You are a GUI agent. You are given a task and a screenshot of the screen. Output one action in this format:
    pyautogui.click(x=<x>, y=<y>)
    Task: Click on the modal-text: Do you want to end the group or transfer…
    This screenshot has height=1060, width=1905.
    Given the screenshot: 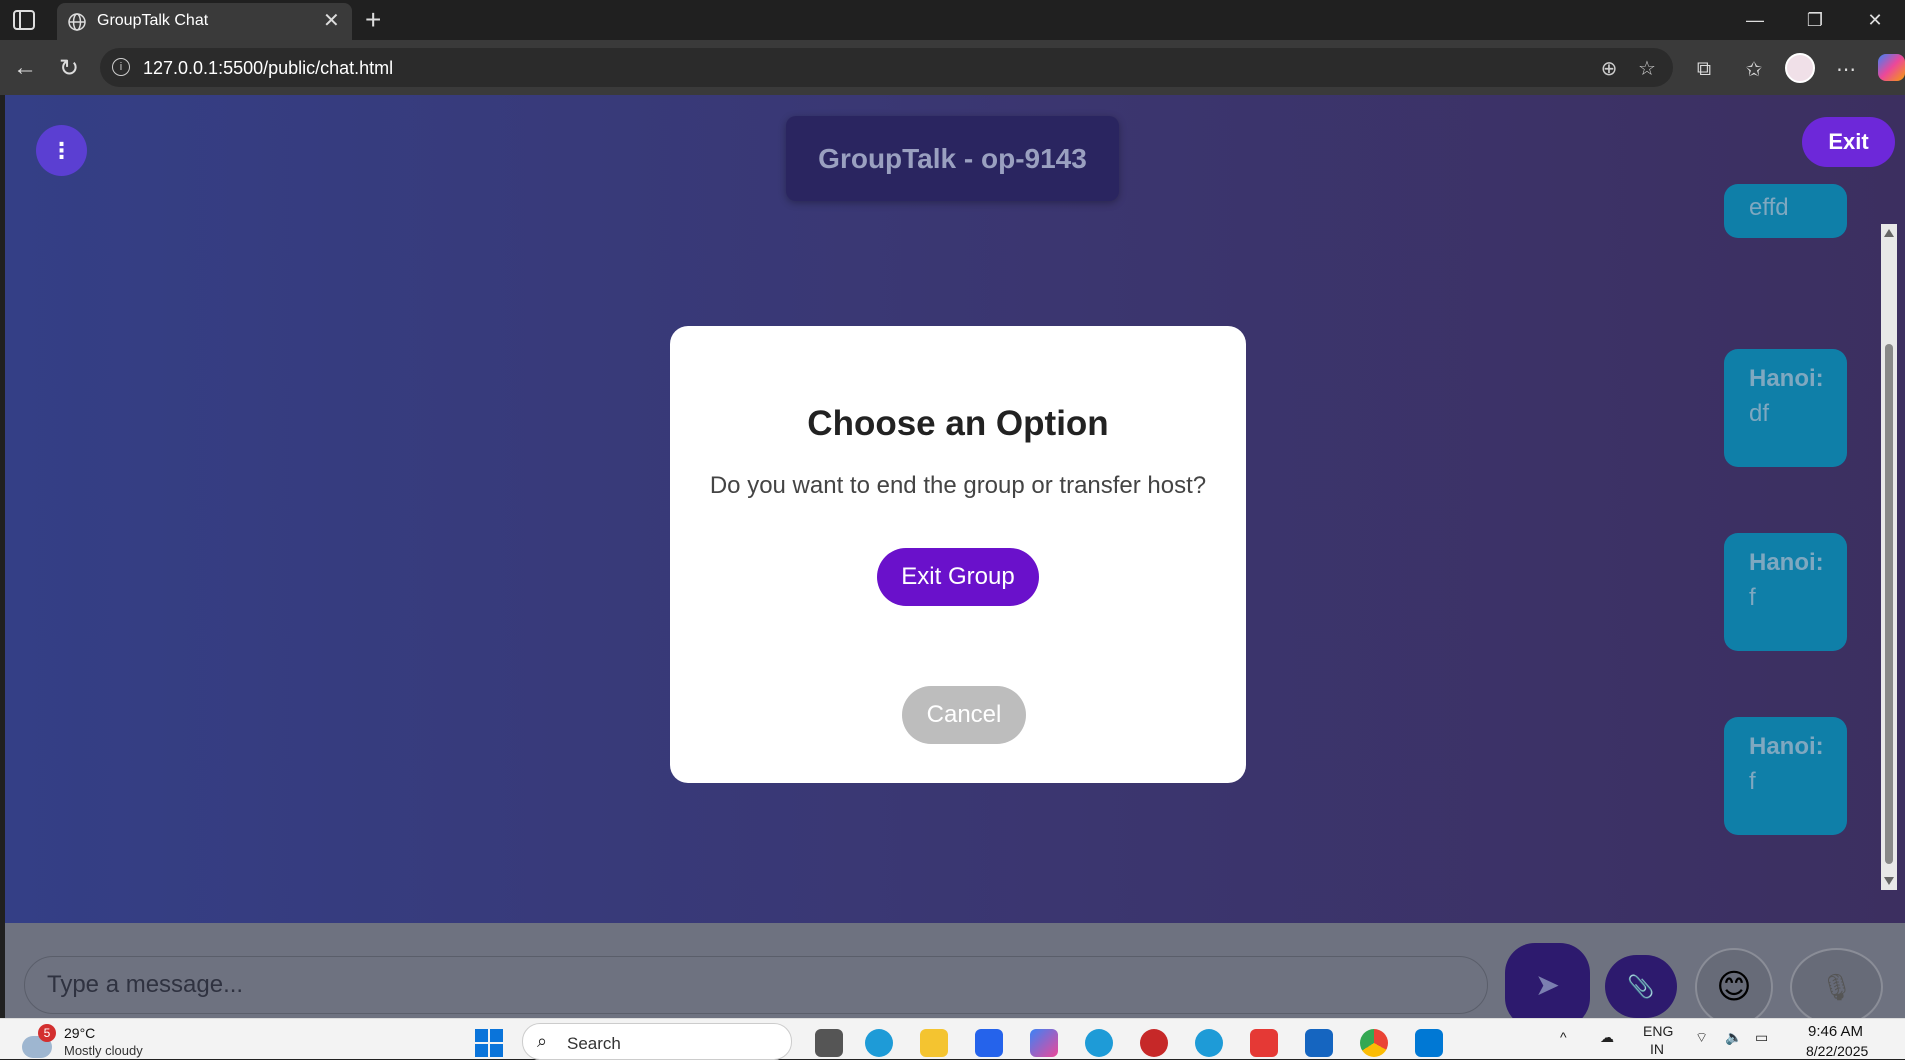 What is the action you would take?
    pyautogui.click(x=958, y=485)
    